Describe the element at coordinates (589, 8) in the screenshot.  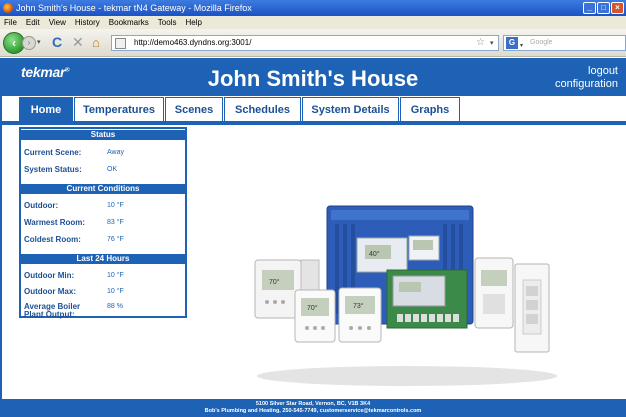
I see `minimize-button: _` at that location.